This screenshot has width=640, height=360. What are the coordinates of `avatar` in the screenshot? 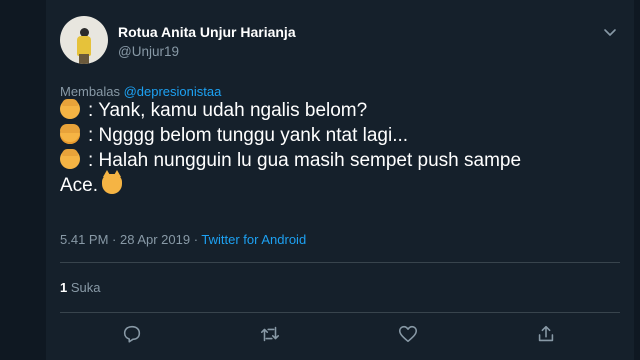 It's located at (84, 40).